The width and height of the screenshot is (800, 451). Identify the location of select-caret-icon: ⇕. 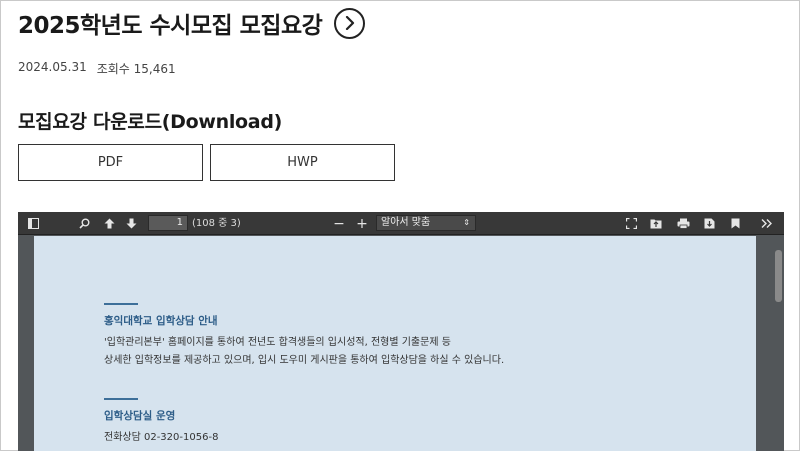
(466, 222).